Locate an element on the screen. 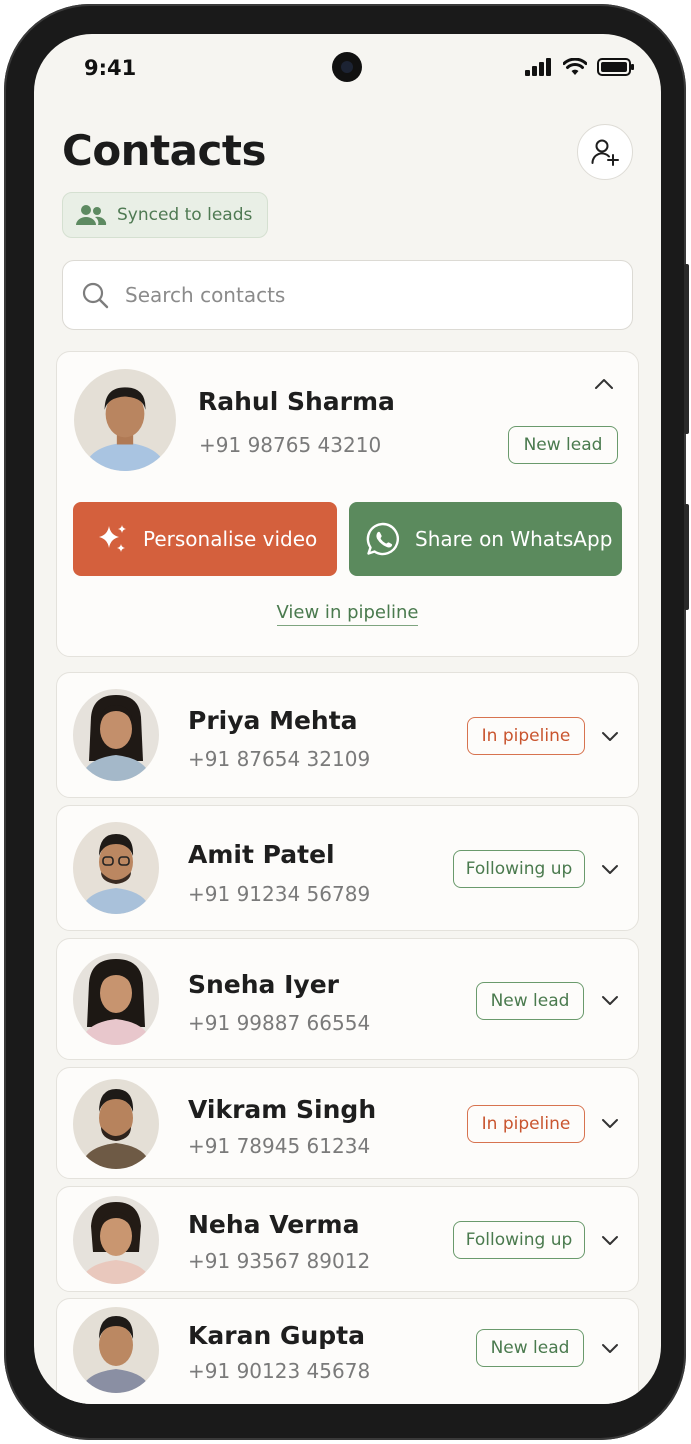  front-camera is located at coordinates (347, 67).